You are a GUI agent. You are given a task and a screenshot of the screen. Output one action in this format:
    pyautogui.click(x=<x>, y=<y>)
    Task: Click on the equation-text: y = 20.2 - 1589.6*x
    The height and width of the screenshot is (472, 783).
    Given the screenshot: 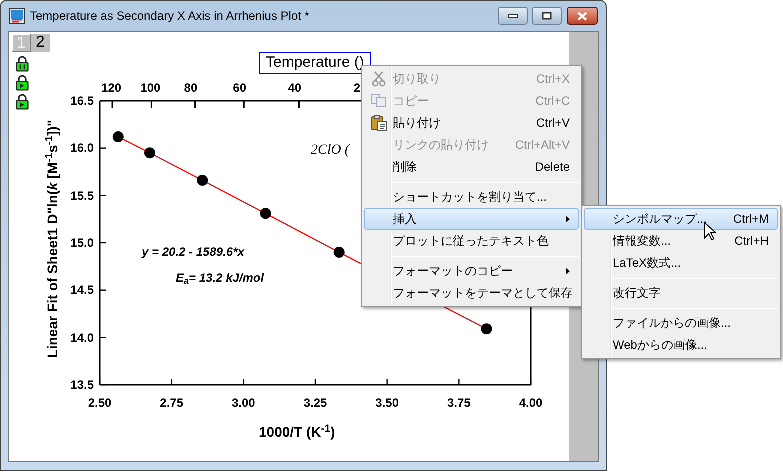 What is the action you would take?
    pyautogui.click(x=193, y=252)
    